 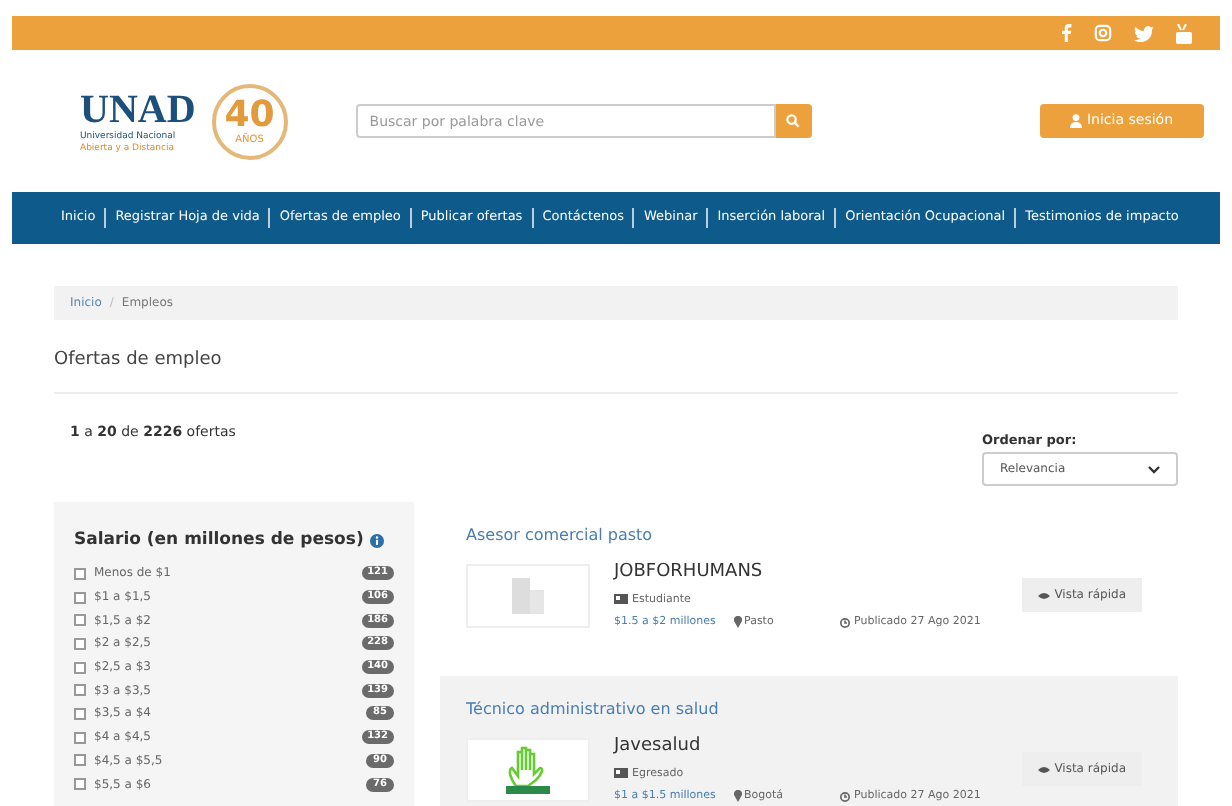 What do you see at coordinates (528, 769) in the screenshot?
I see `hand-logo-icon` at bounding box center [528, 769].